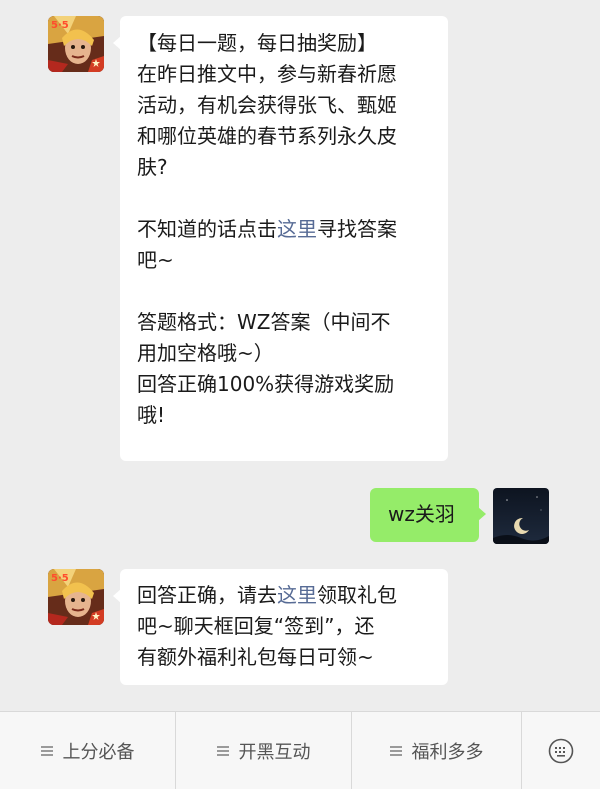 The image size is (600, 789). Describe the element at coordinates (521, 516) in the screenshot. I see `user-avatar-icon` at that location.